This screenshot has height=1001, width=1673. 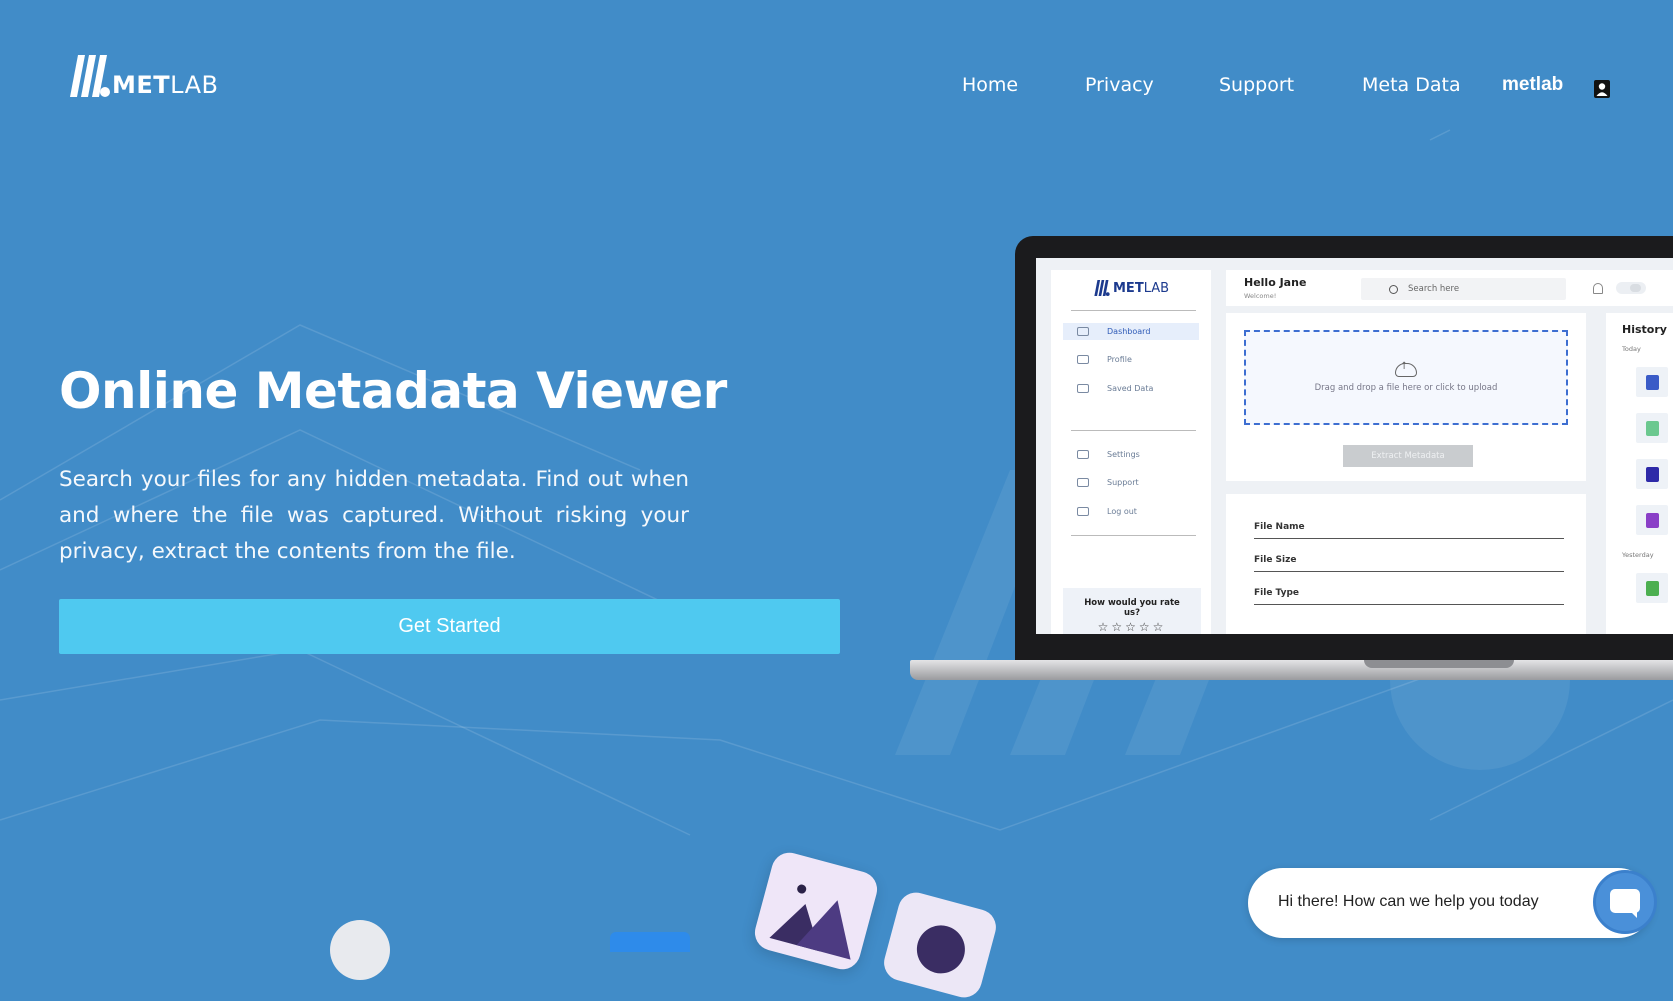 What do you see at coordinates (1644, 329) in the screenshot?
I see `history-title: History` at bounding box center [1644, 329].